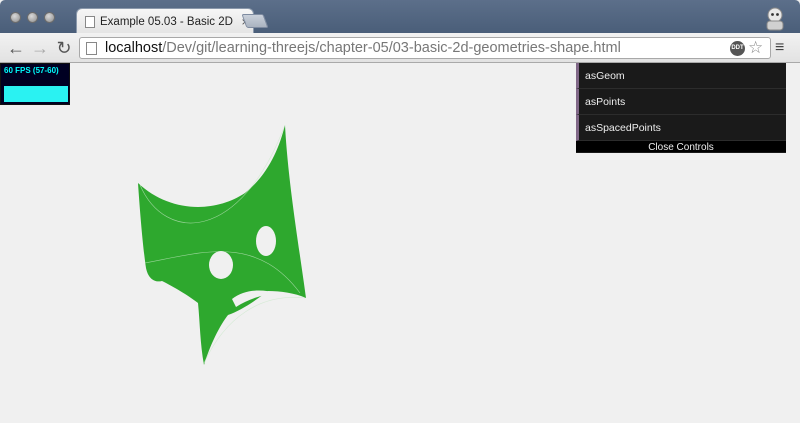 This screenshot has width=800, height=423. Describe the element at coordinates (266, 241) in the screenshot. I see `shape-eye-hole-right` at that location.